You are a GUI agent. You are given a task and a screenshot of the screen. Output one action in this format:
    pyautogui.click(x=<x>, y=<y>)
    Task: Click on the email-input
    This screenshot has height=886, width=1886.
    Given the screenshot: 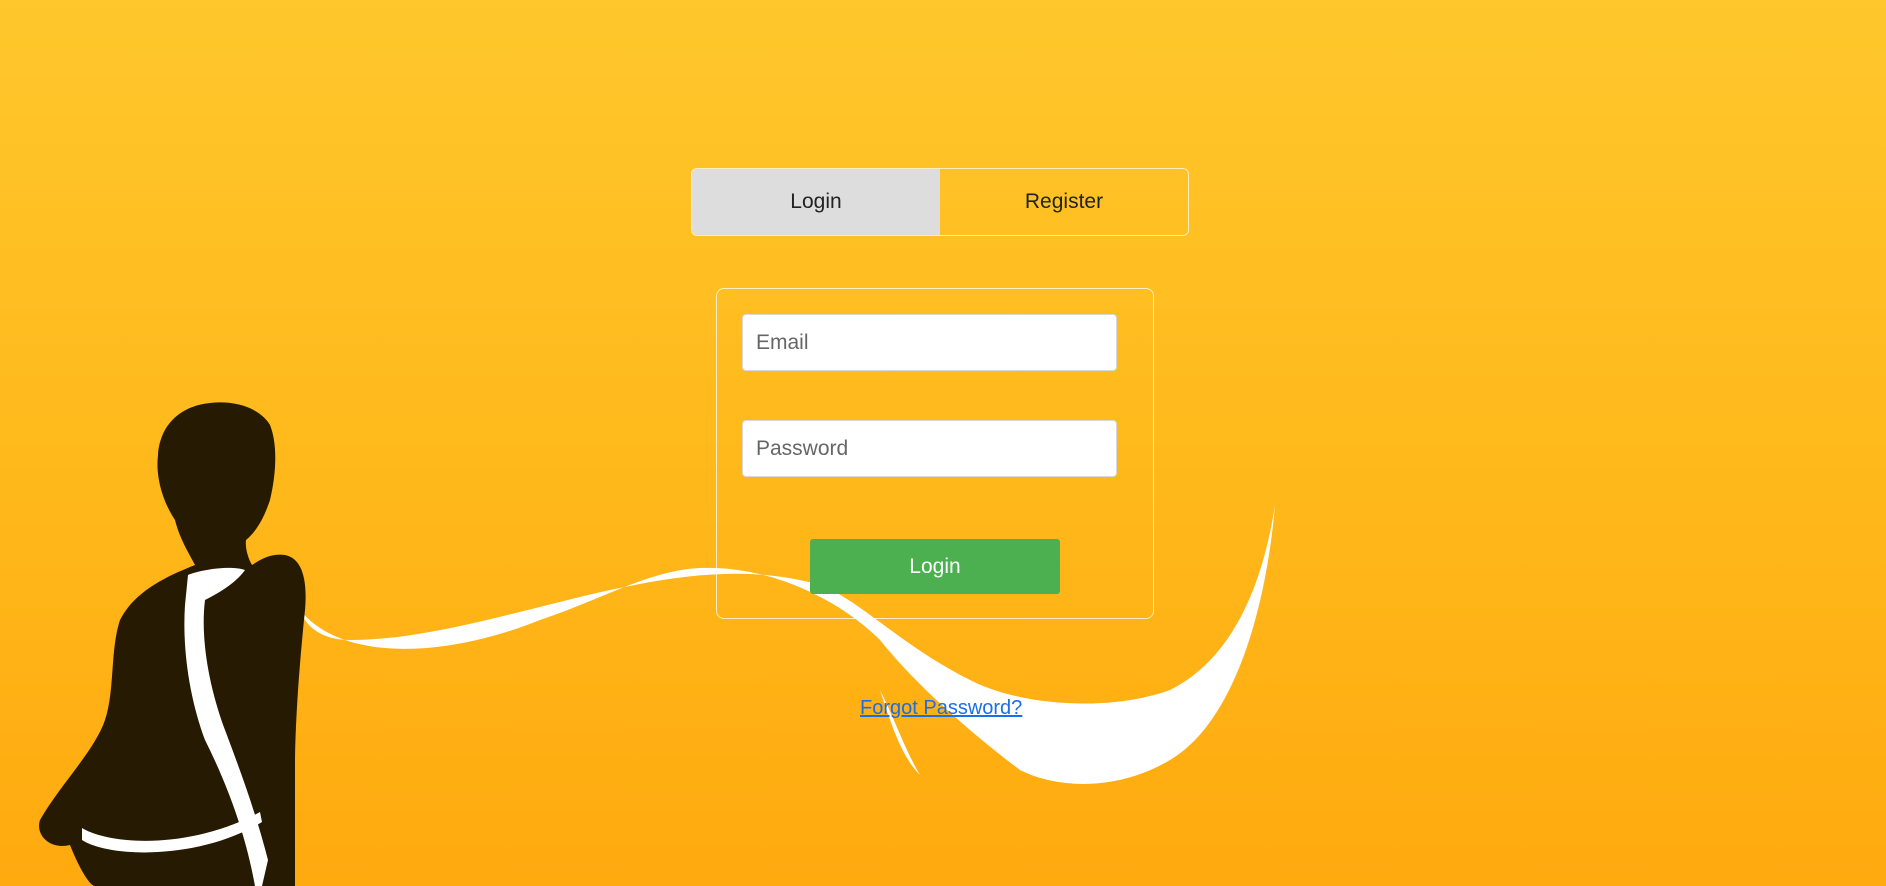 What is the action you would take?
    pyautogui.click(x=929, y=342)
    